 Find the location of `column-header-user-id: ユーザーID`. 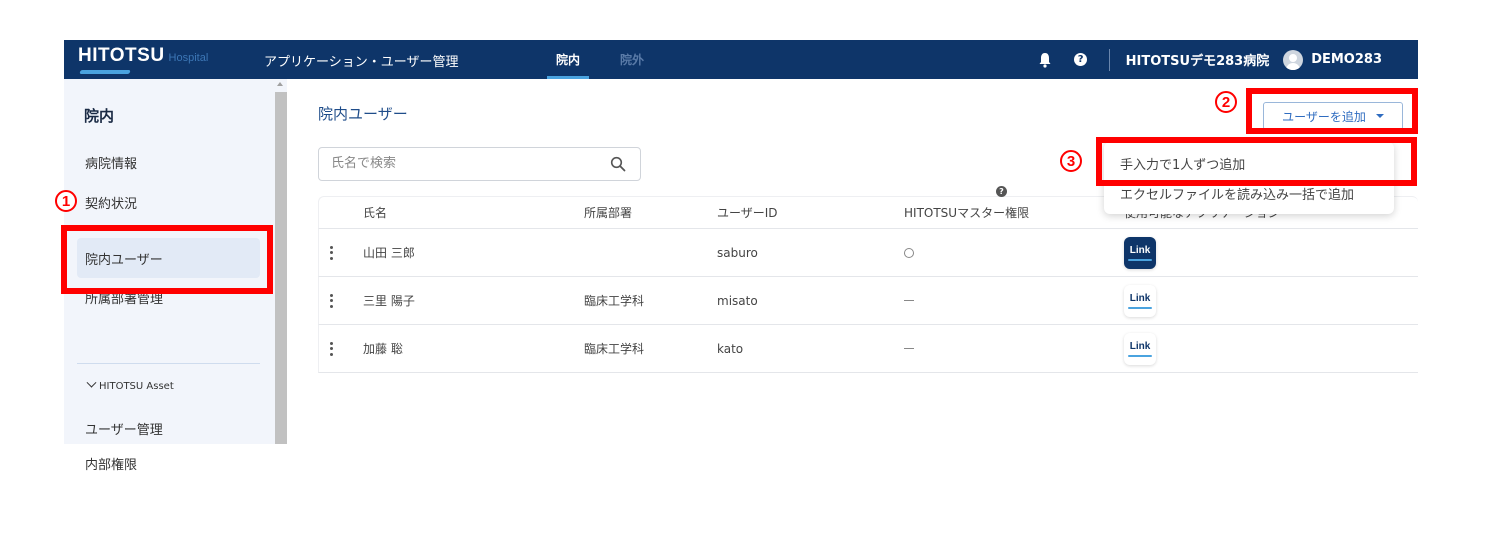

column-header-user-id: ユーザーID is located at coordinates (747, 212).